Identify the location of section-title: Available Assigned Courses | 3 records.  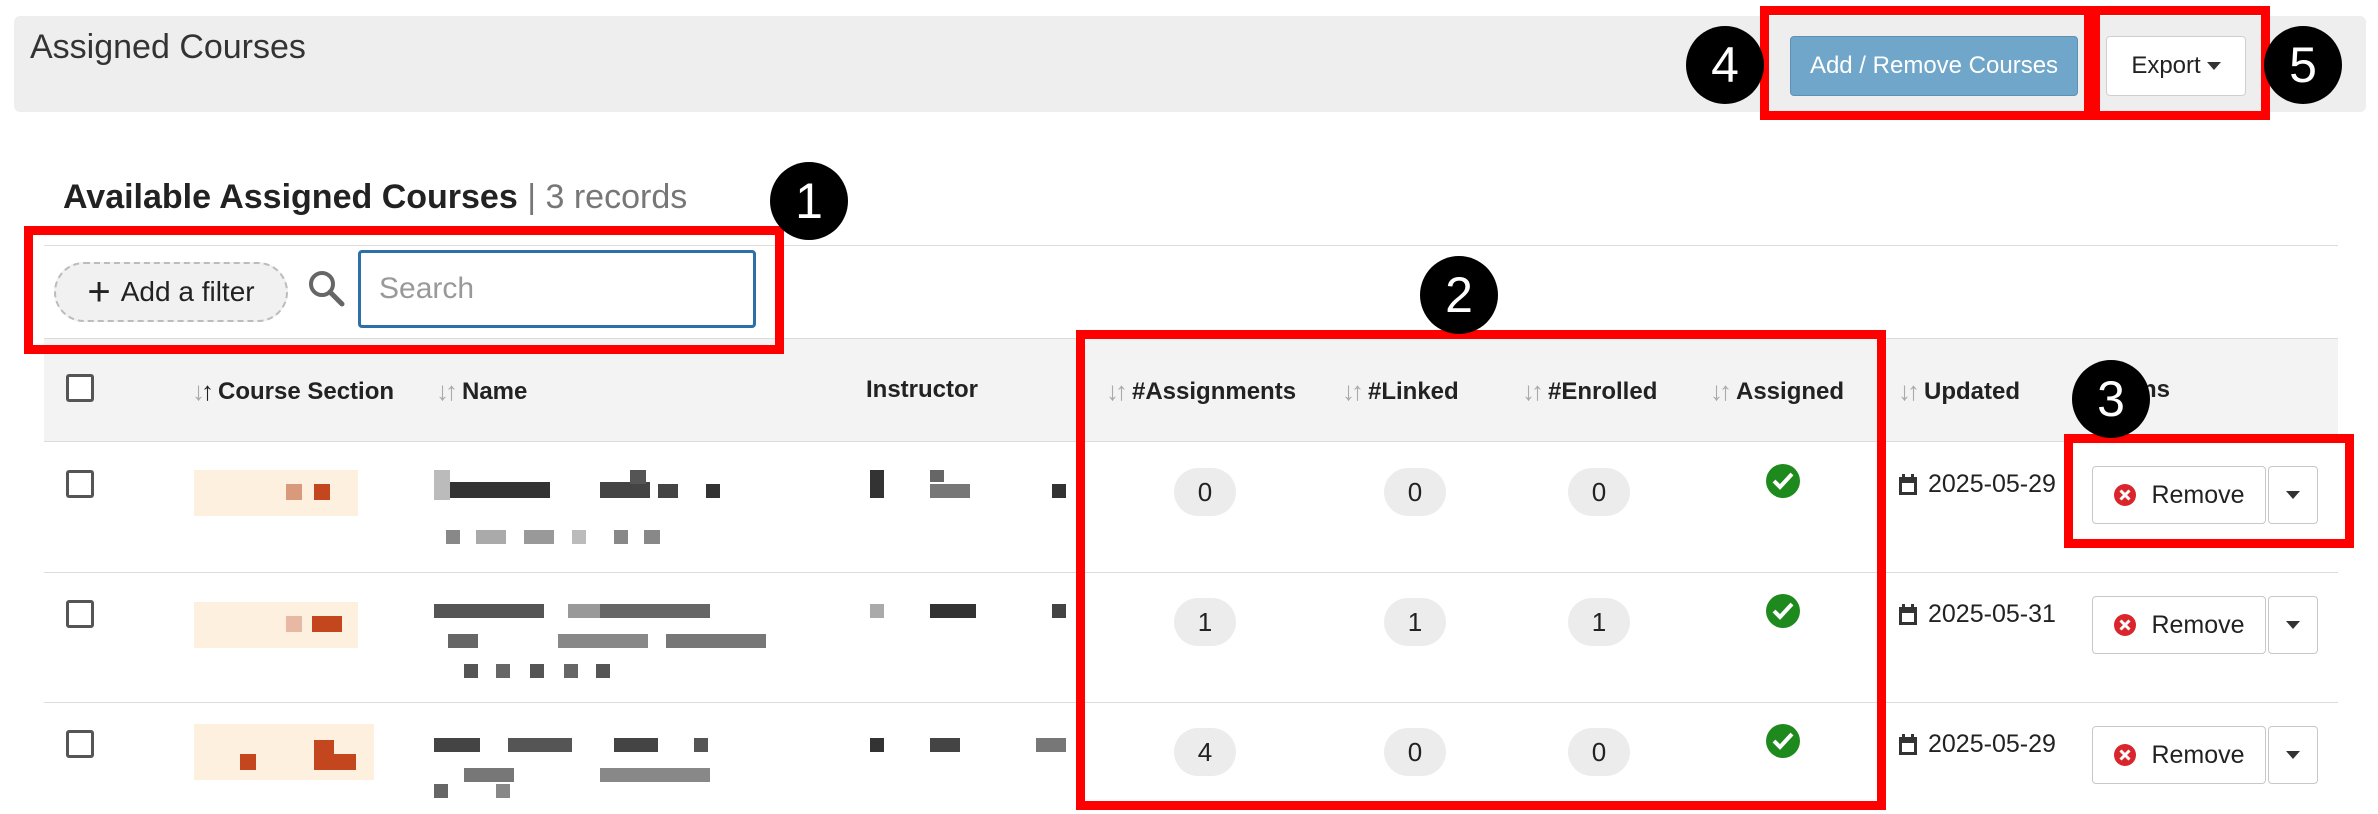
(375, 197).